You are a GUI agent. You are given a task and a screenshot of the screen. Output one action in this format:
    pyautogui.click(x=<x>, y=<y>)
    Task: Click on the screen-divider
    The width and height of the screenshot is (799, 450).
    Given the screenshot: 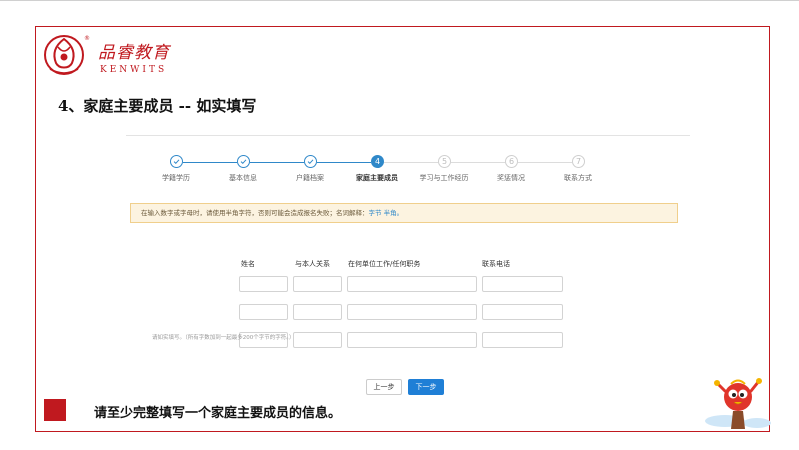 What is the action you would take?
    pyautogui.click(x=408, y=135)
    